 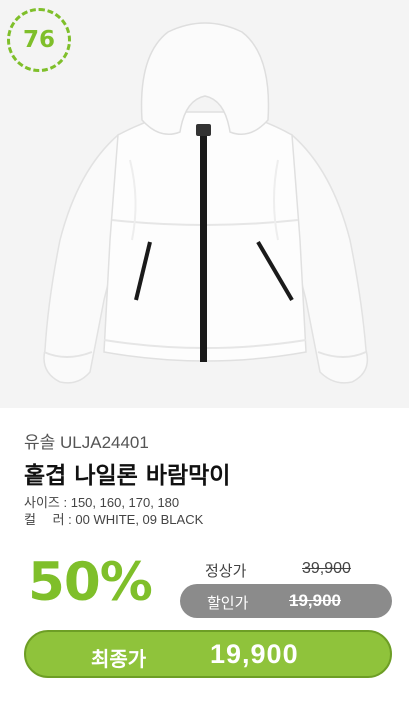 I want to click on final-price-label: 최종가, so click(x=119, y=659).